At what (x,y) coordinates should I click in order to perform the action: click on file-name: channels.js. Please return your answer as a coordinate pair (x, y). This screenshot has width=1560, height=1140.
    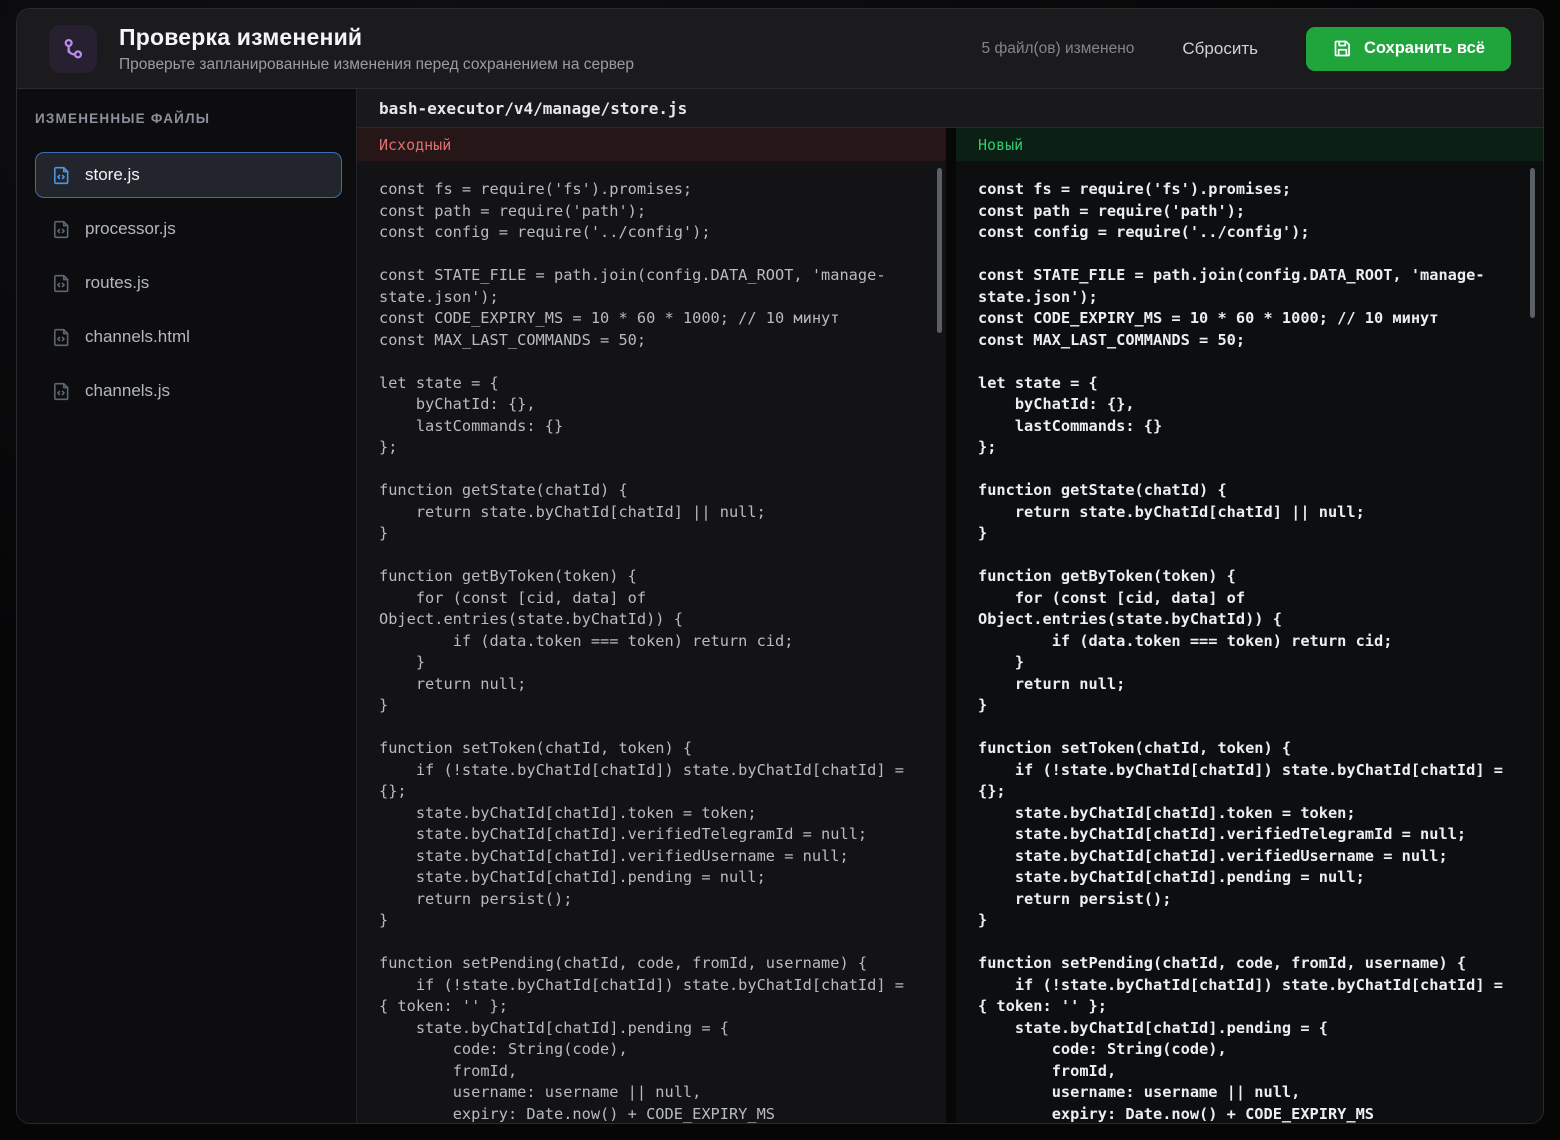
    Looking at the image, I should click on (128, 390).